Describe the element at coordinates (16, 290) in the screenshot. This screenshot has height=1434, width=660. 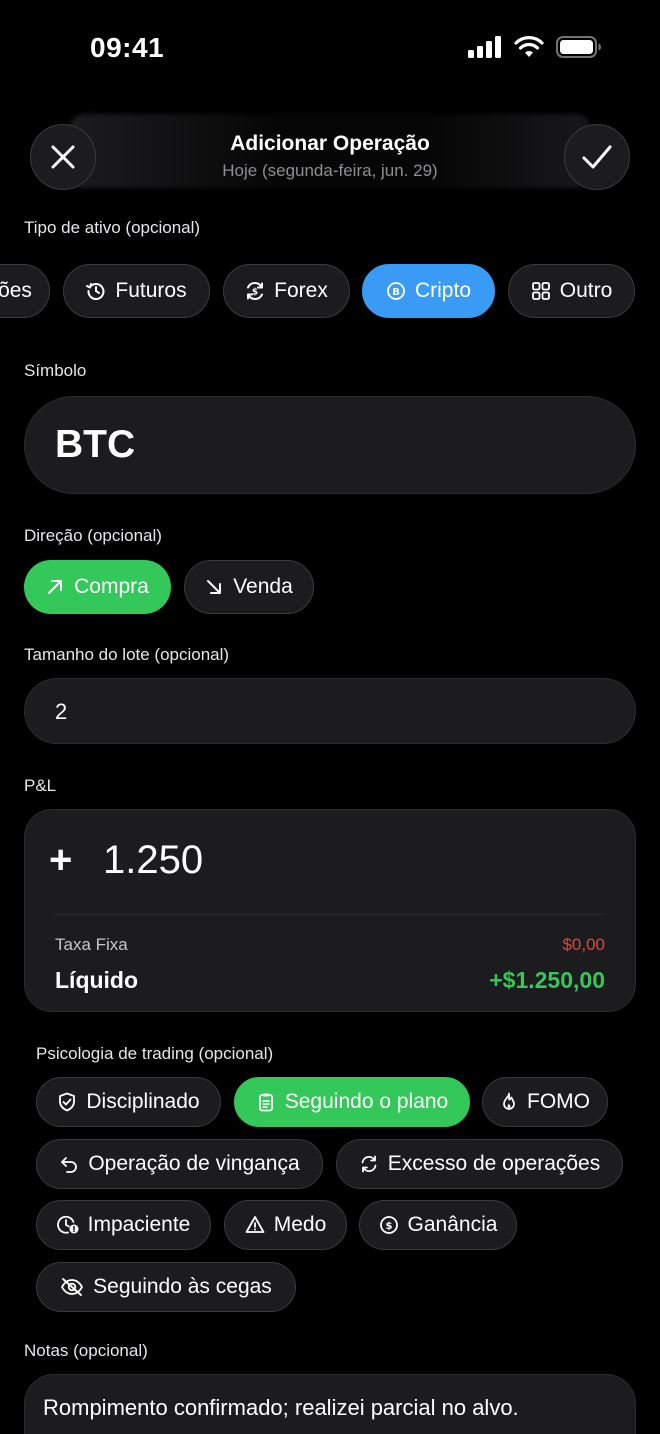
I see `asset-chip-label: ões` at that location.